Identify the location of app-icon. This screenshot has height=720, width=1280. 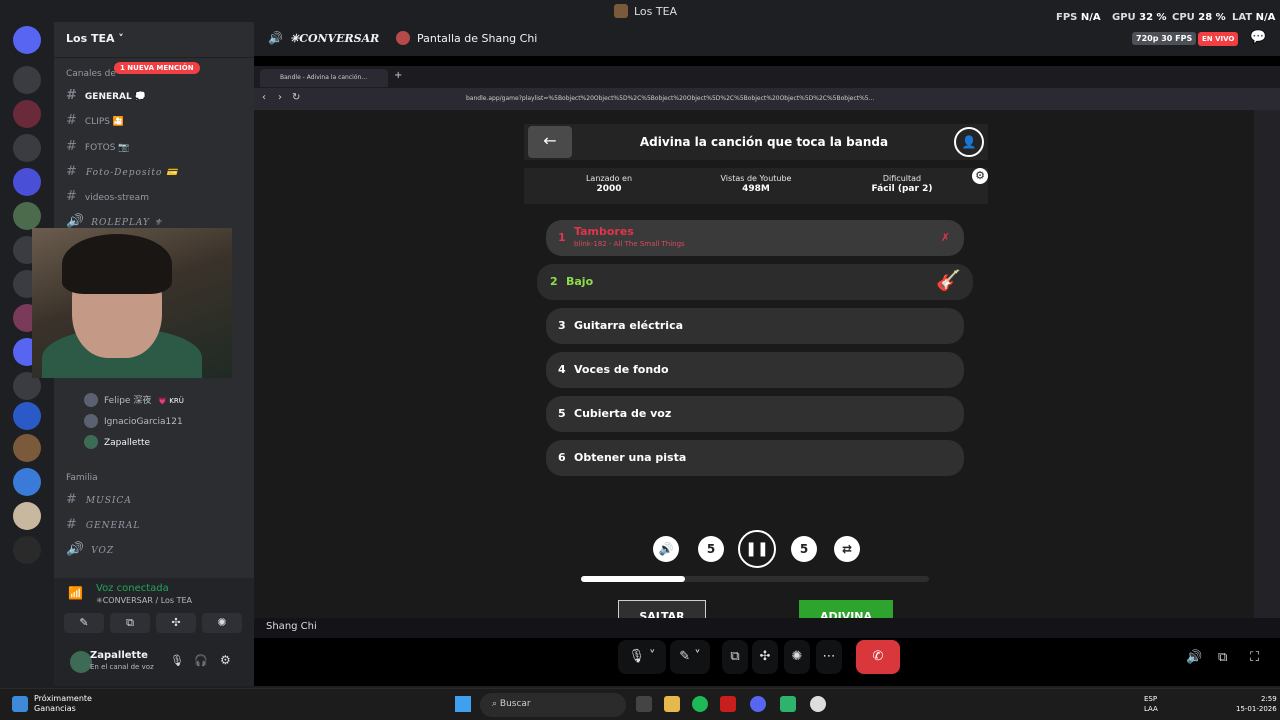
(788, 704).